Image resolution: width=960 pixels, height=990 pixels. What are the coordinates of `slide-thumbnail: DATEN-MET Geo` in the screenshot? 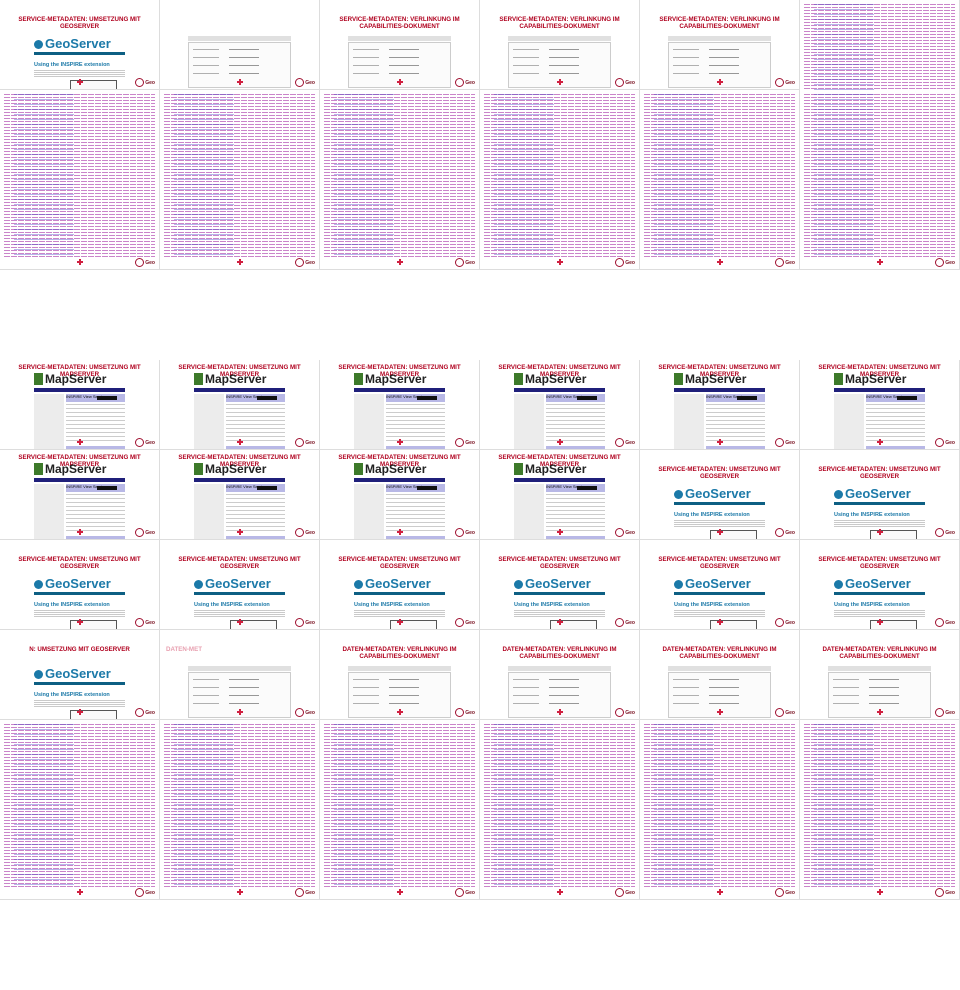 It's located at (240, 675).